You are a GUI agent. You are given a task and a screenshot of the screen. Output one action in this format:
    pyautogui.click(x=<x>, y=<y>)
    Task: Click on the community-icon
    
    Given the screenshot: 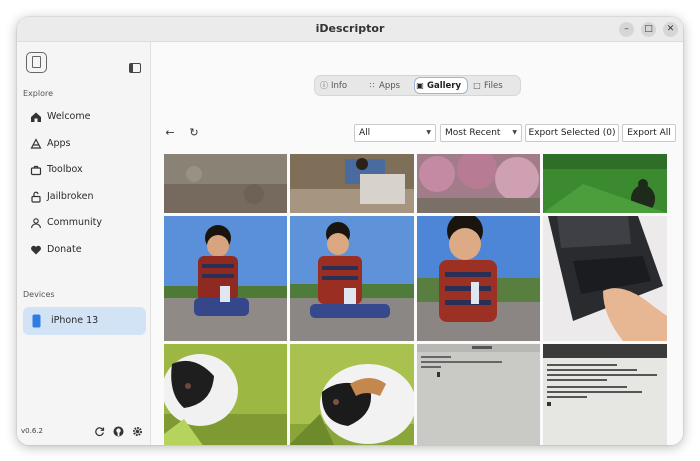 What is the action you would take?
    pyautogui.click(x=36, y=223)
    